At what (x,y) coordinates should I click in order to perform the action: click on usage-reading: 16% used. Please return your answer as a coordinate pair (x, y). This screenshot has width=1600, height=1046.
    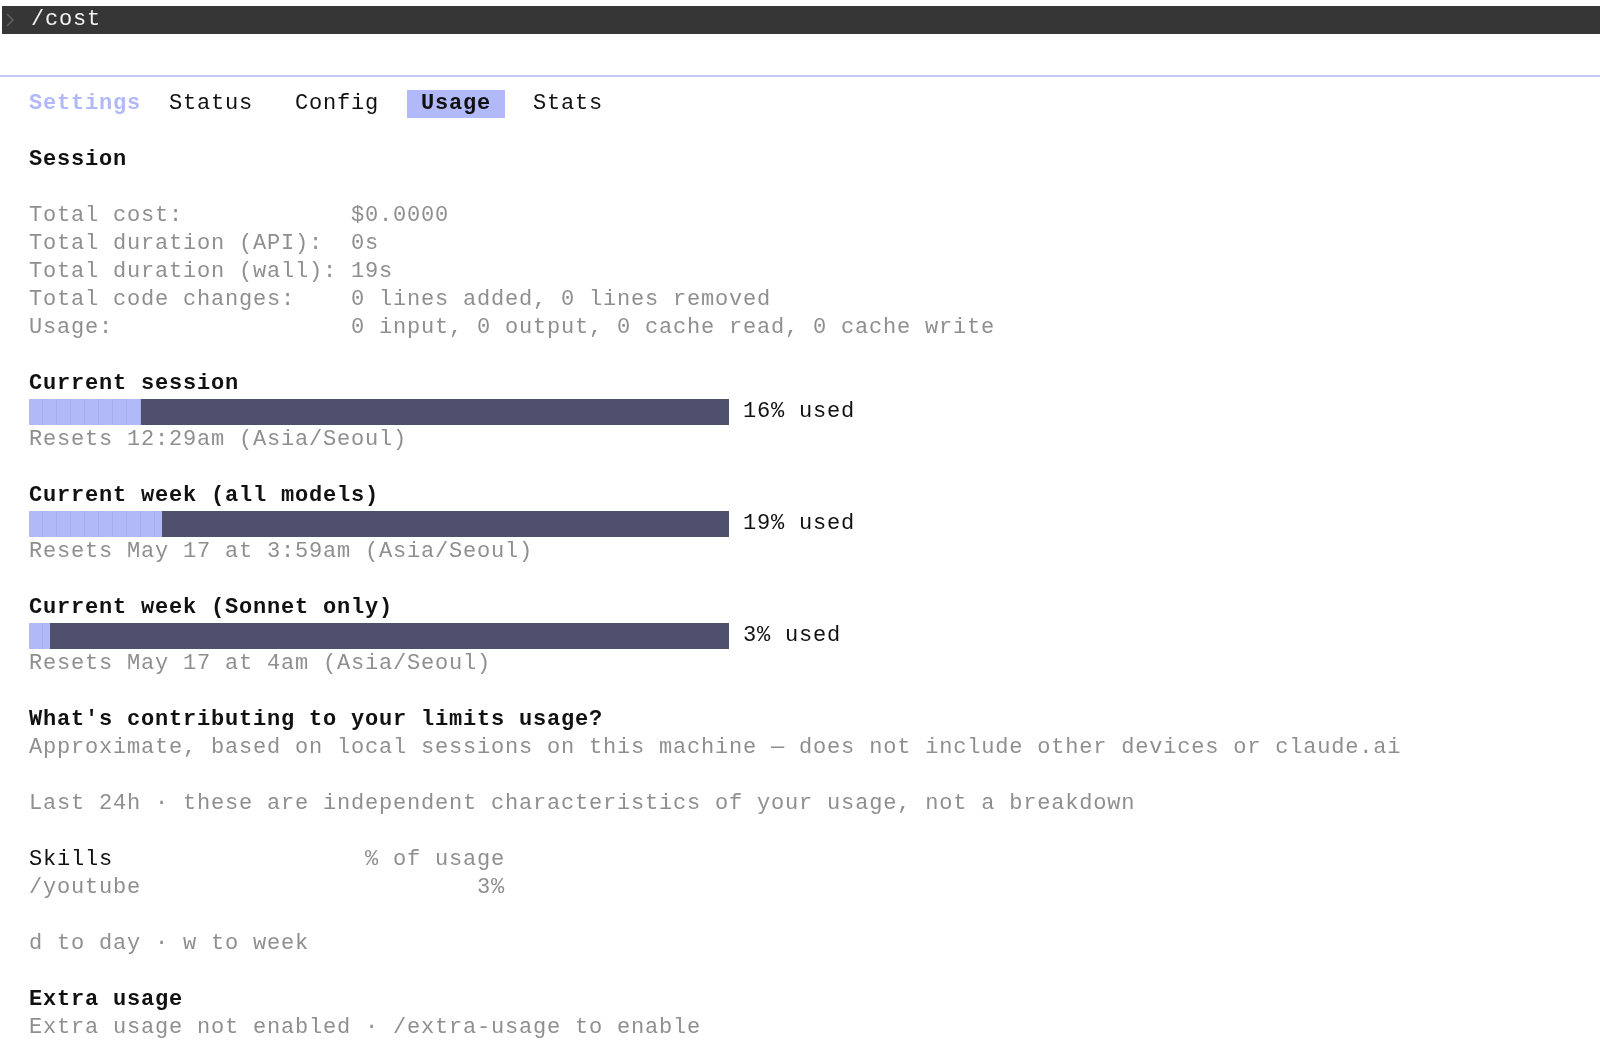
    Looking at the image, I should click on (799, 412).